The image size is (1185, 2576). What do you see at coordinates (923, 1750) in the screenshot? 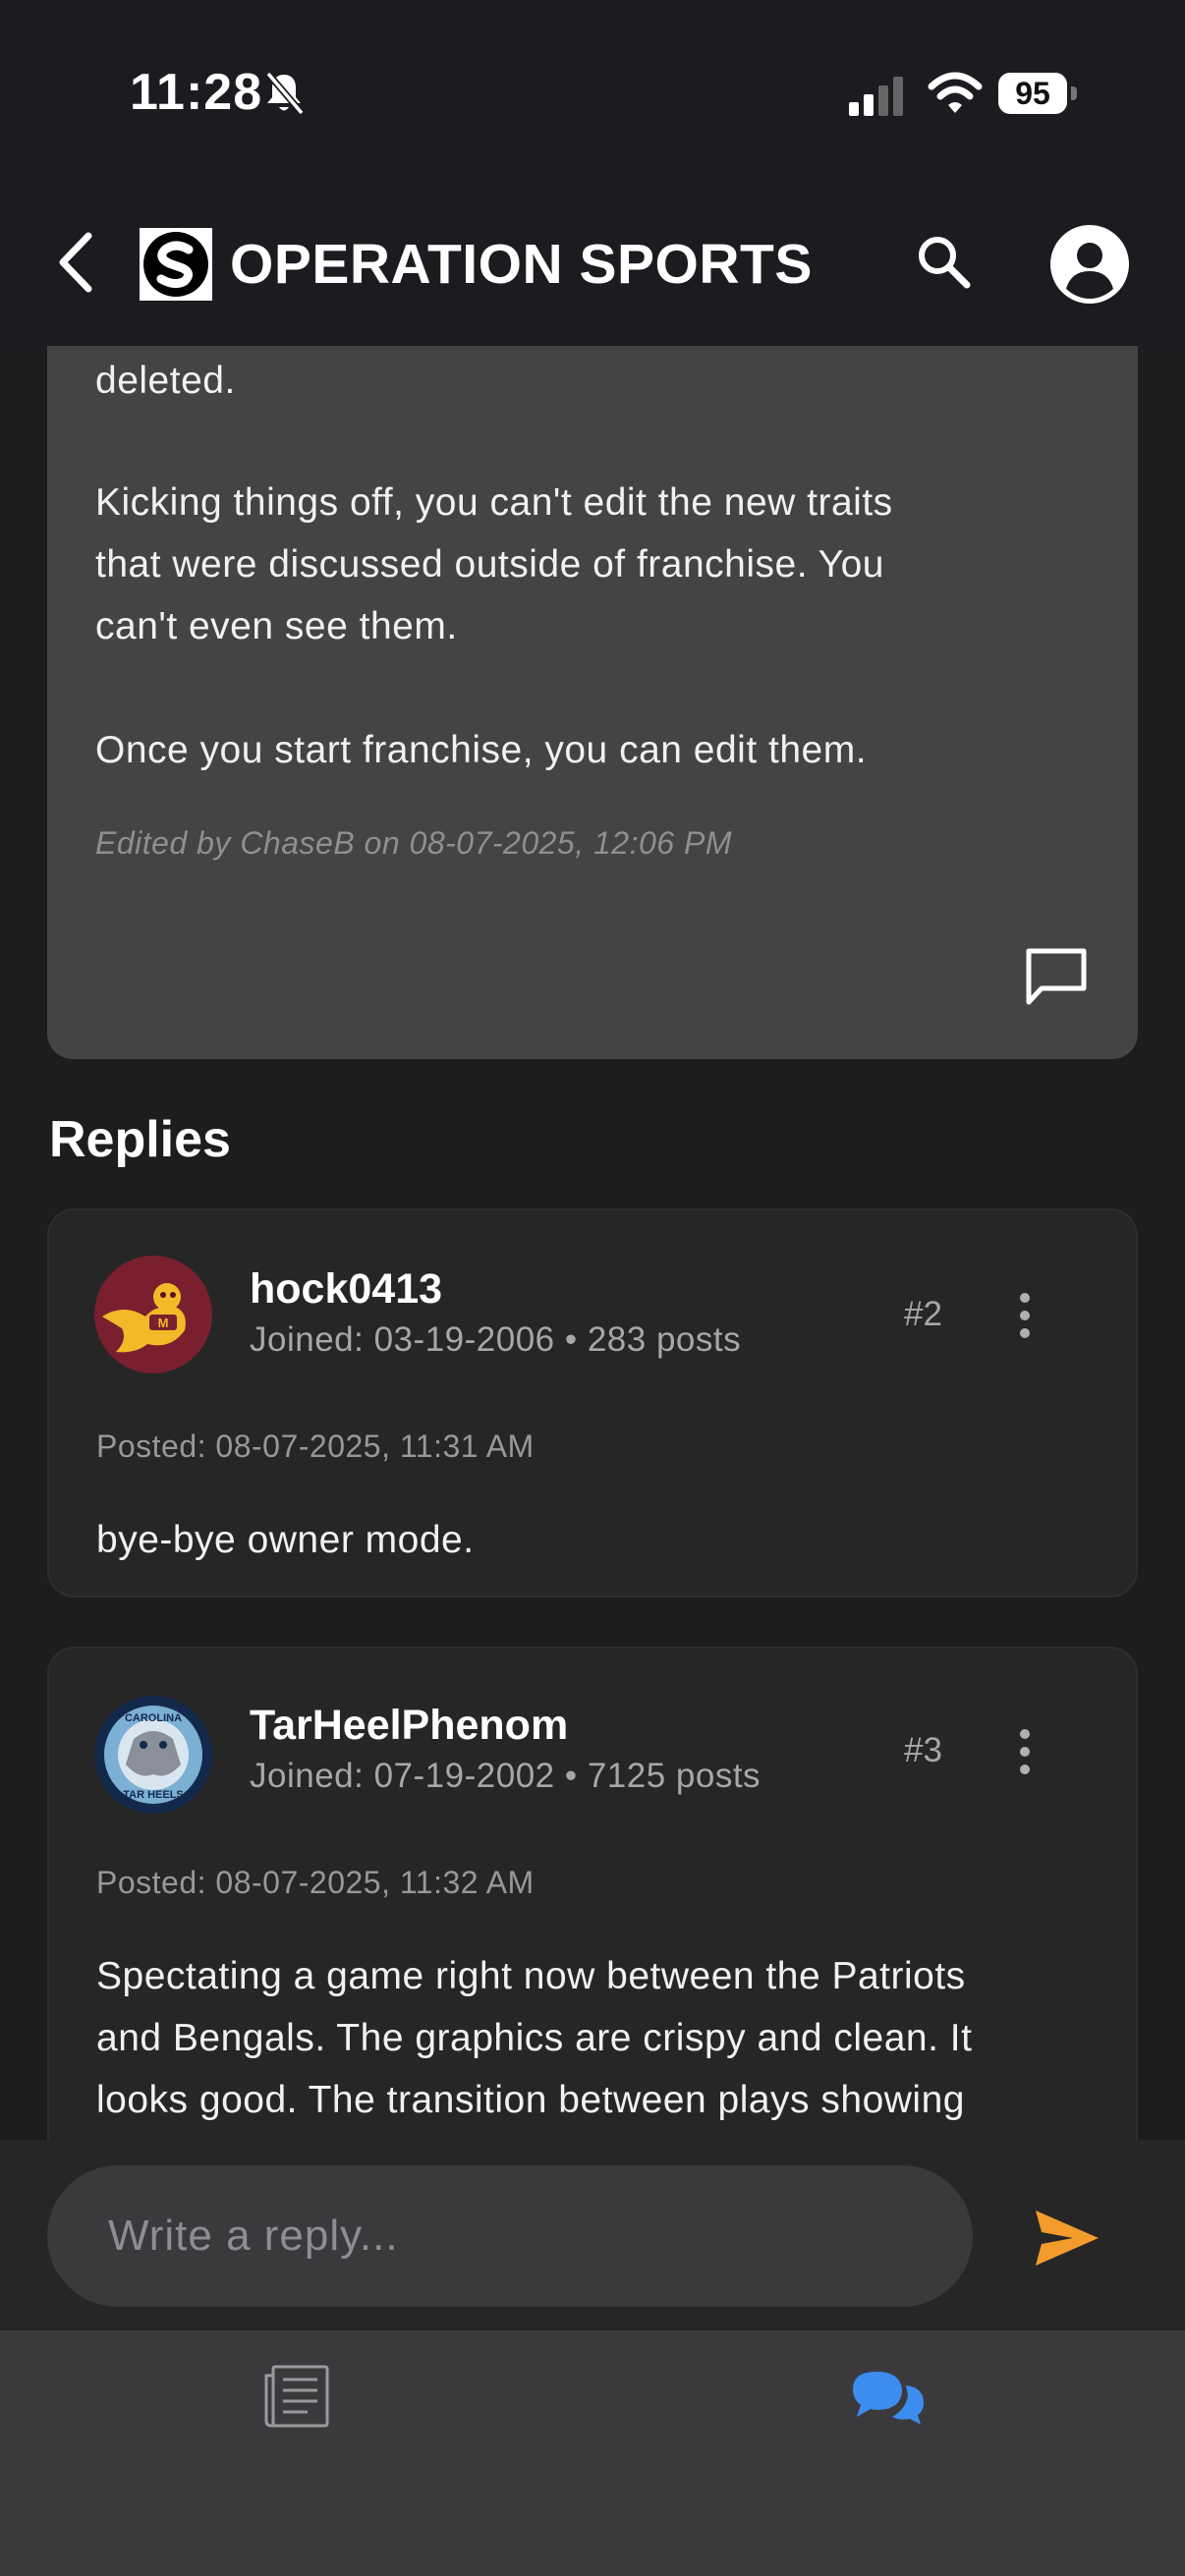
I see `reply-number: #3` at bounding box center [923, 1750].